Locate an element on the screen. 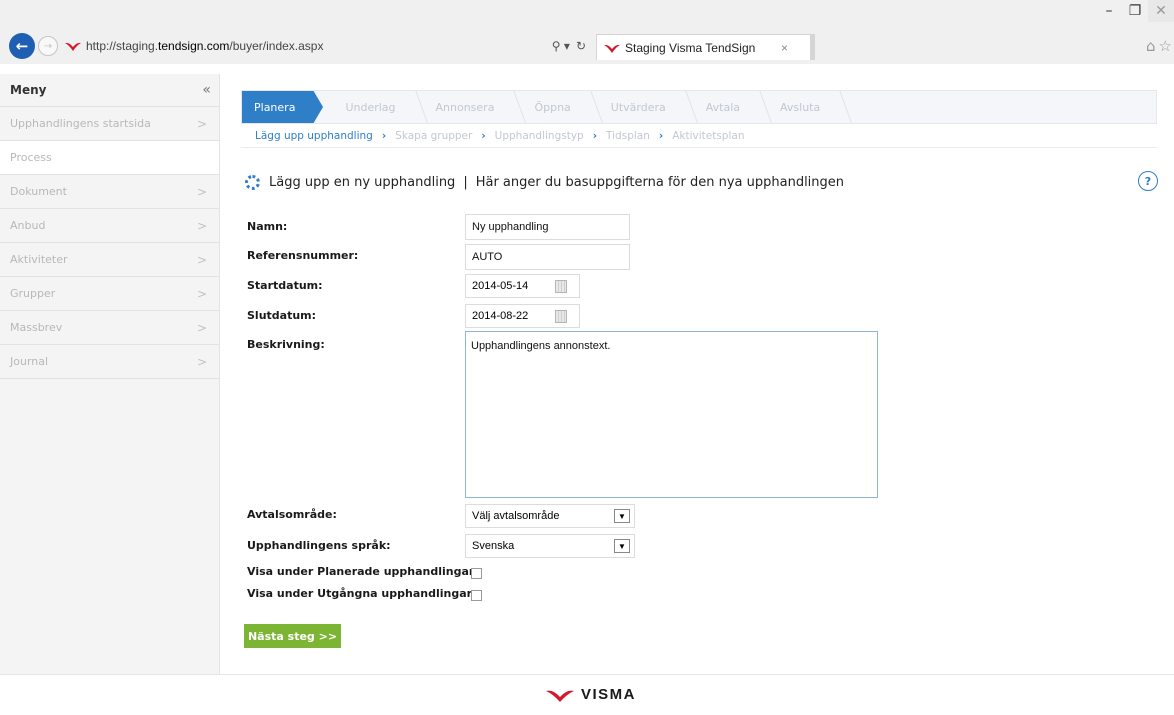 The width and height of the screenshot is (1174, 715). startdatum-field: 2014-05-14 is located at coordinates (522, 286).